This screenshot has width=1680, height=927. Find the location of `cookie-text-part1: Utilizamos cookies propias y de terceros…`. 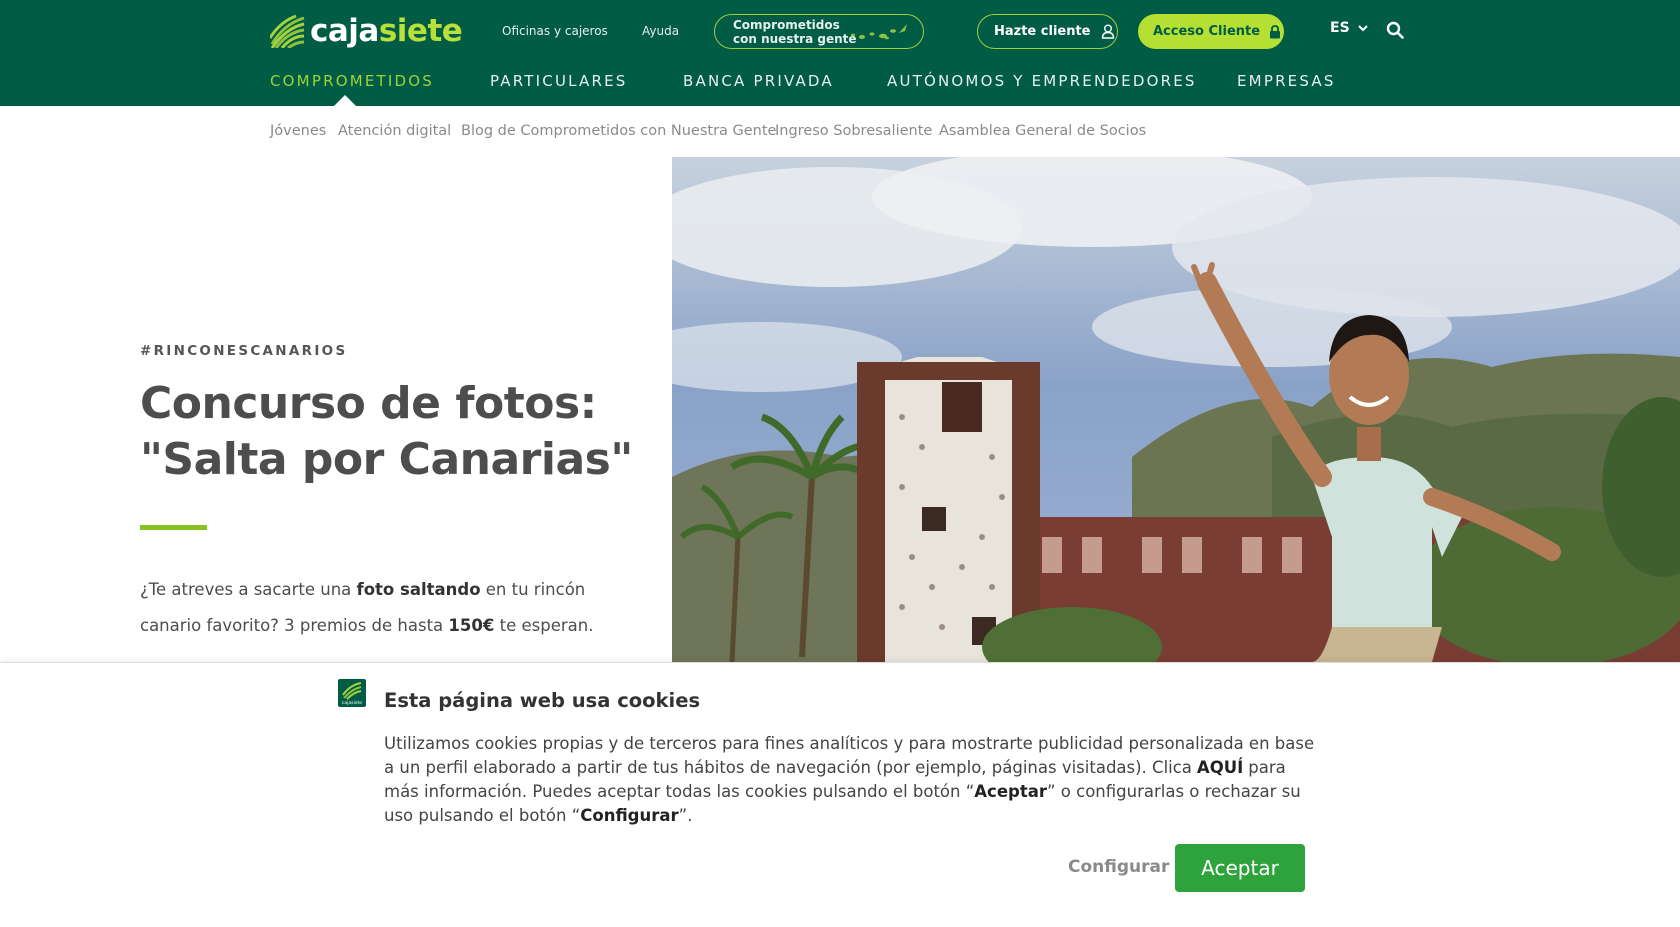

cookie-text-part1: Utilizamos cookies propias y de terceros… is located at coordinates (849, 755).